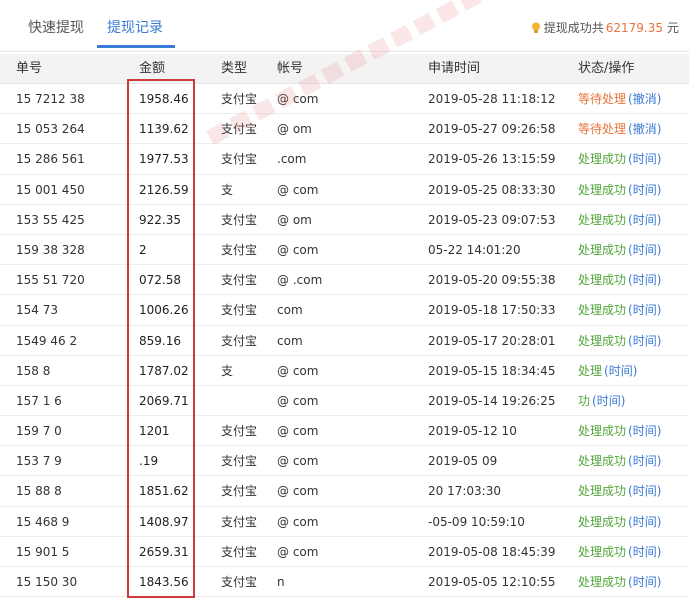  Describe the element at coordinates (47, 582) in the screenshot. I see `row-id: 15 150 30` at that location.